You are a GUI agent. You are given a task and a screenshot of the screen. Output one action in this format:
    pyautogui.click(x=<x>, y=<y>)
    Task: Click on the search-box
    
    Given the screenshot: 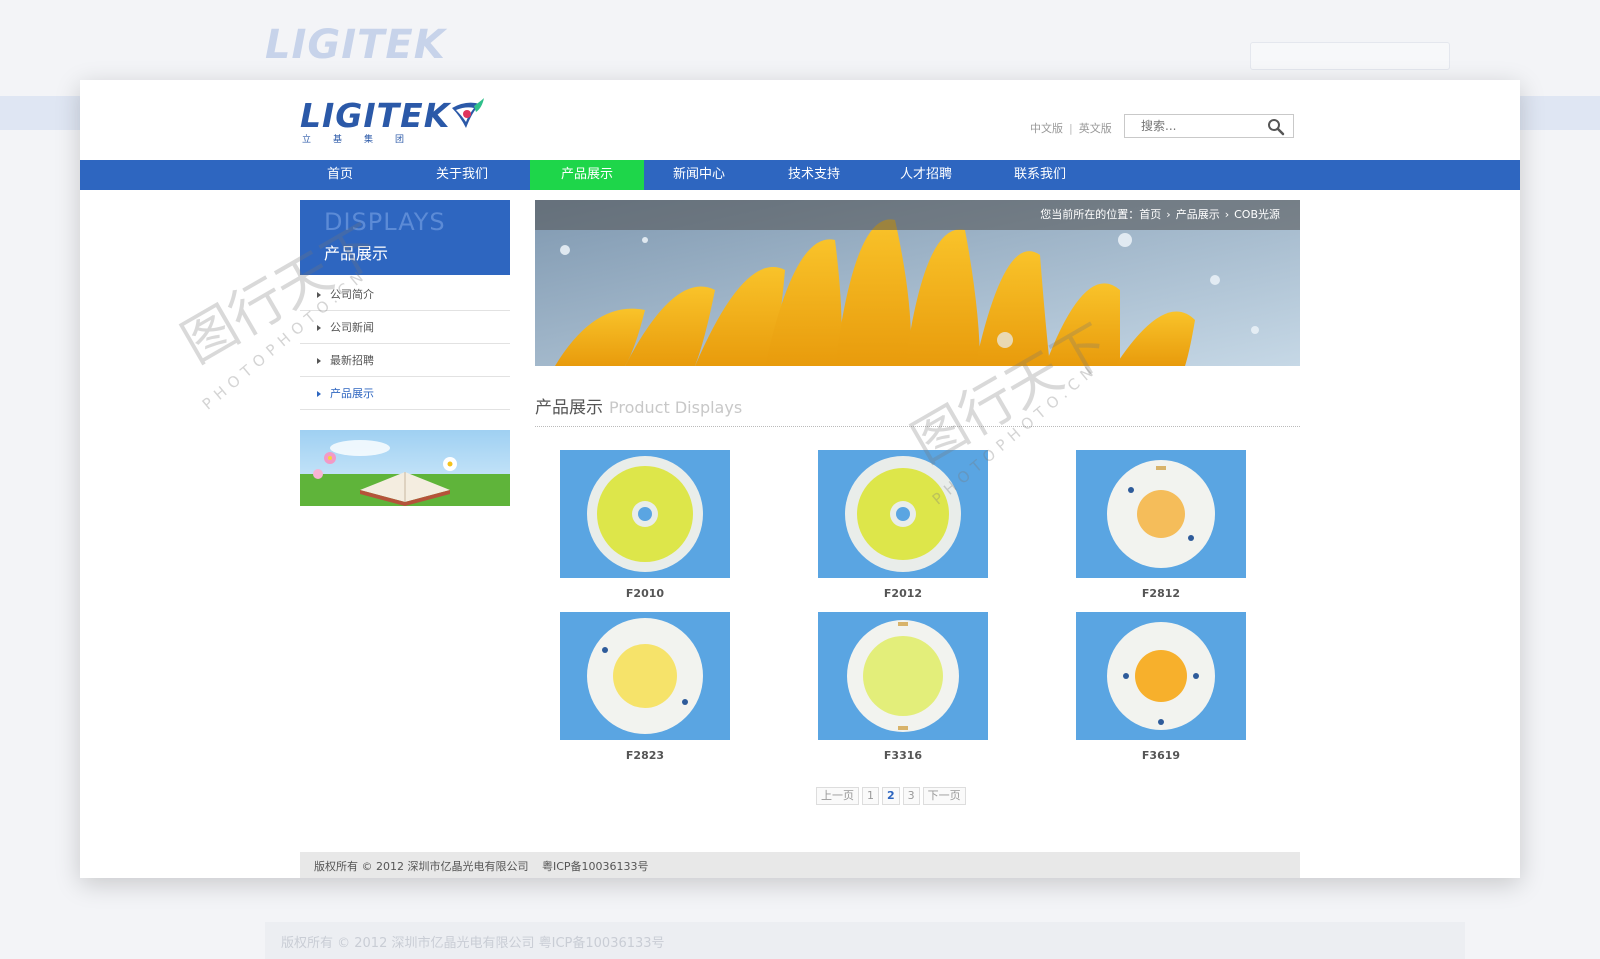 What is the action you would take?
    pyautogui.click(x=1209, y=126)
    